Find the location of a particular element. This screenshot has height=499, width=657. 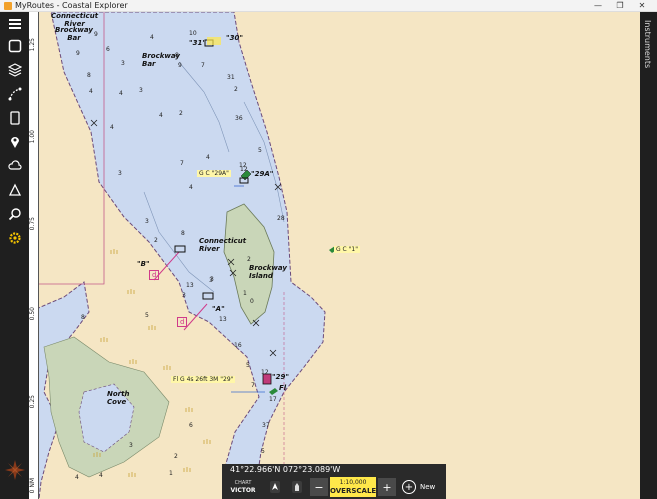

scale-tick-0-25: 0.25 is located at coordinates (32, 402).